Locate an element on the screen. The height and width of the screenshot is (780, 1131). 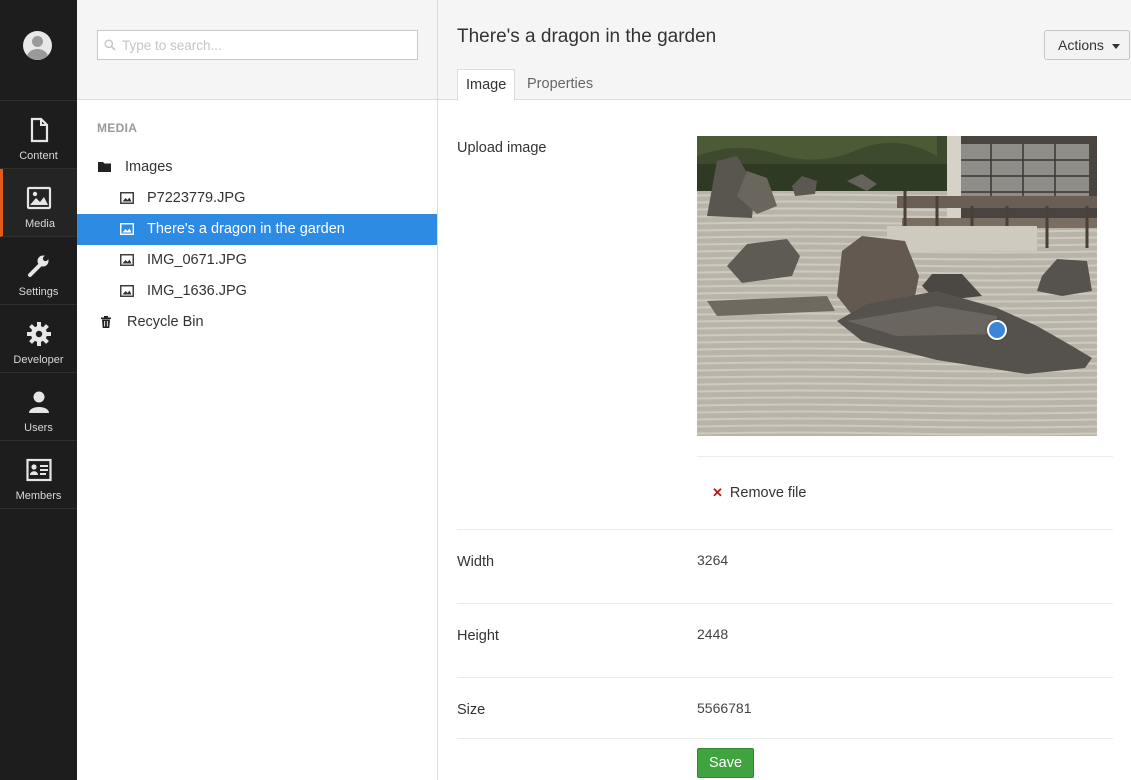
tree-item-dragon-garden: There's a dragon in the garden is located at coordinates (257, 229).